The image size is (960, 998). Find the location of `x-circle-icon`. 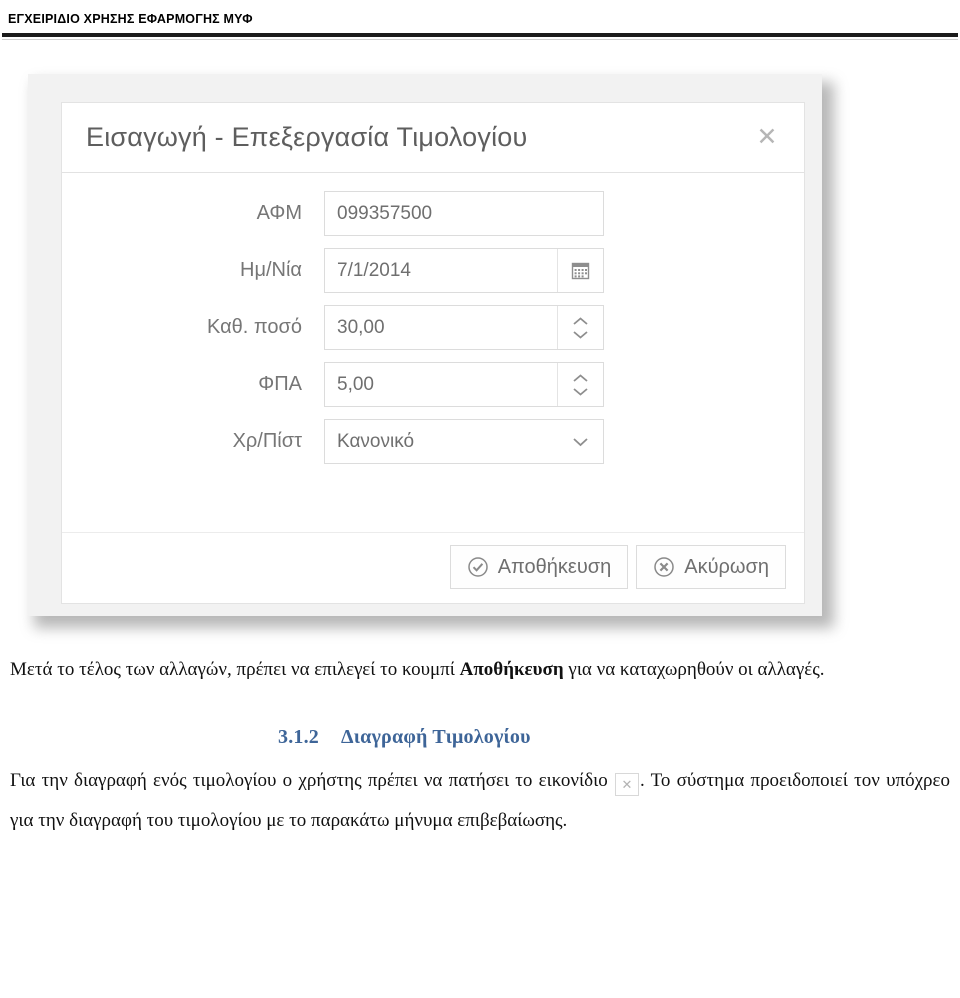

x-circle-icon is located at coordinates (664, 567).